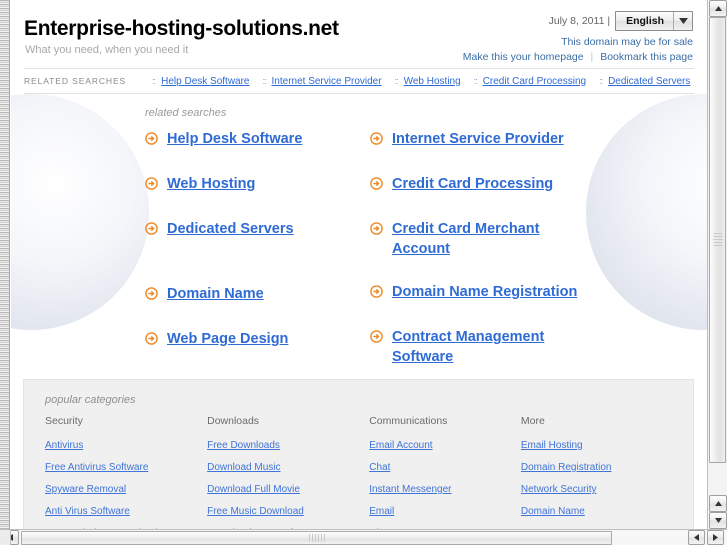  What do you see at coordinates (90, 400) in the screenshot?
I see `popular-categories-kicker: popular categories` at bounding box center [90, 400].